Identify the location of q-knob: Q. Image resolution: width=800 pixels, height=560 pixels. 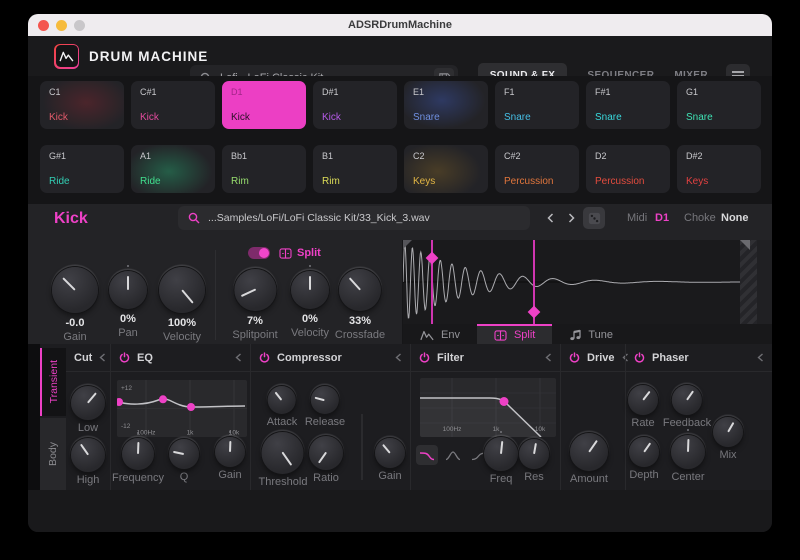
(184, 461).